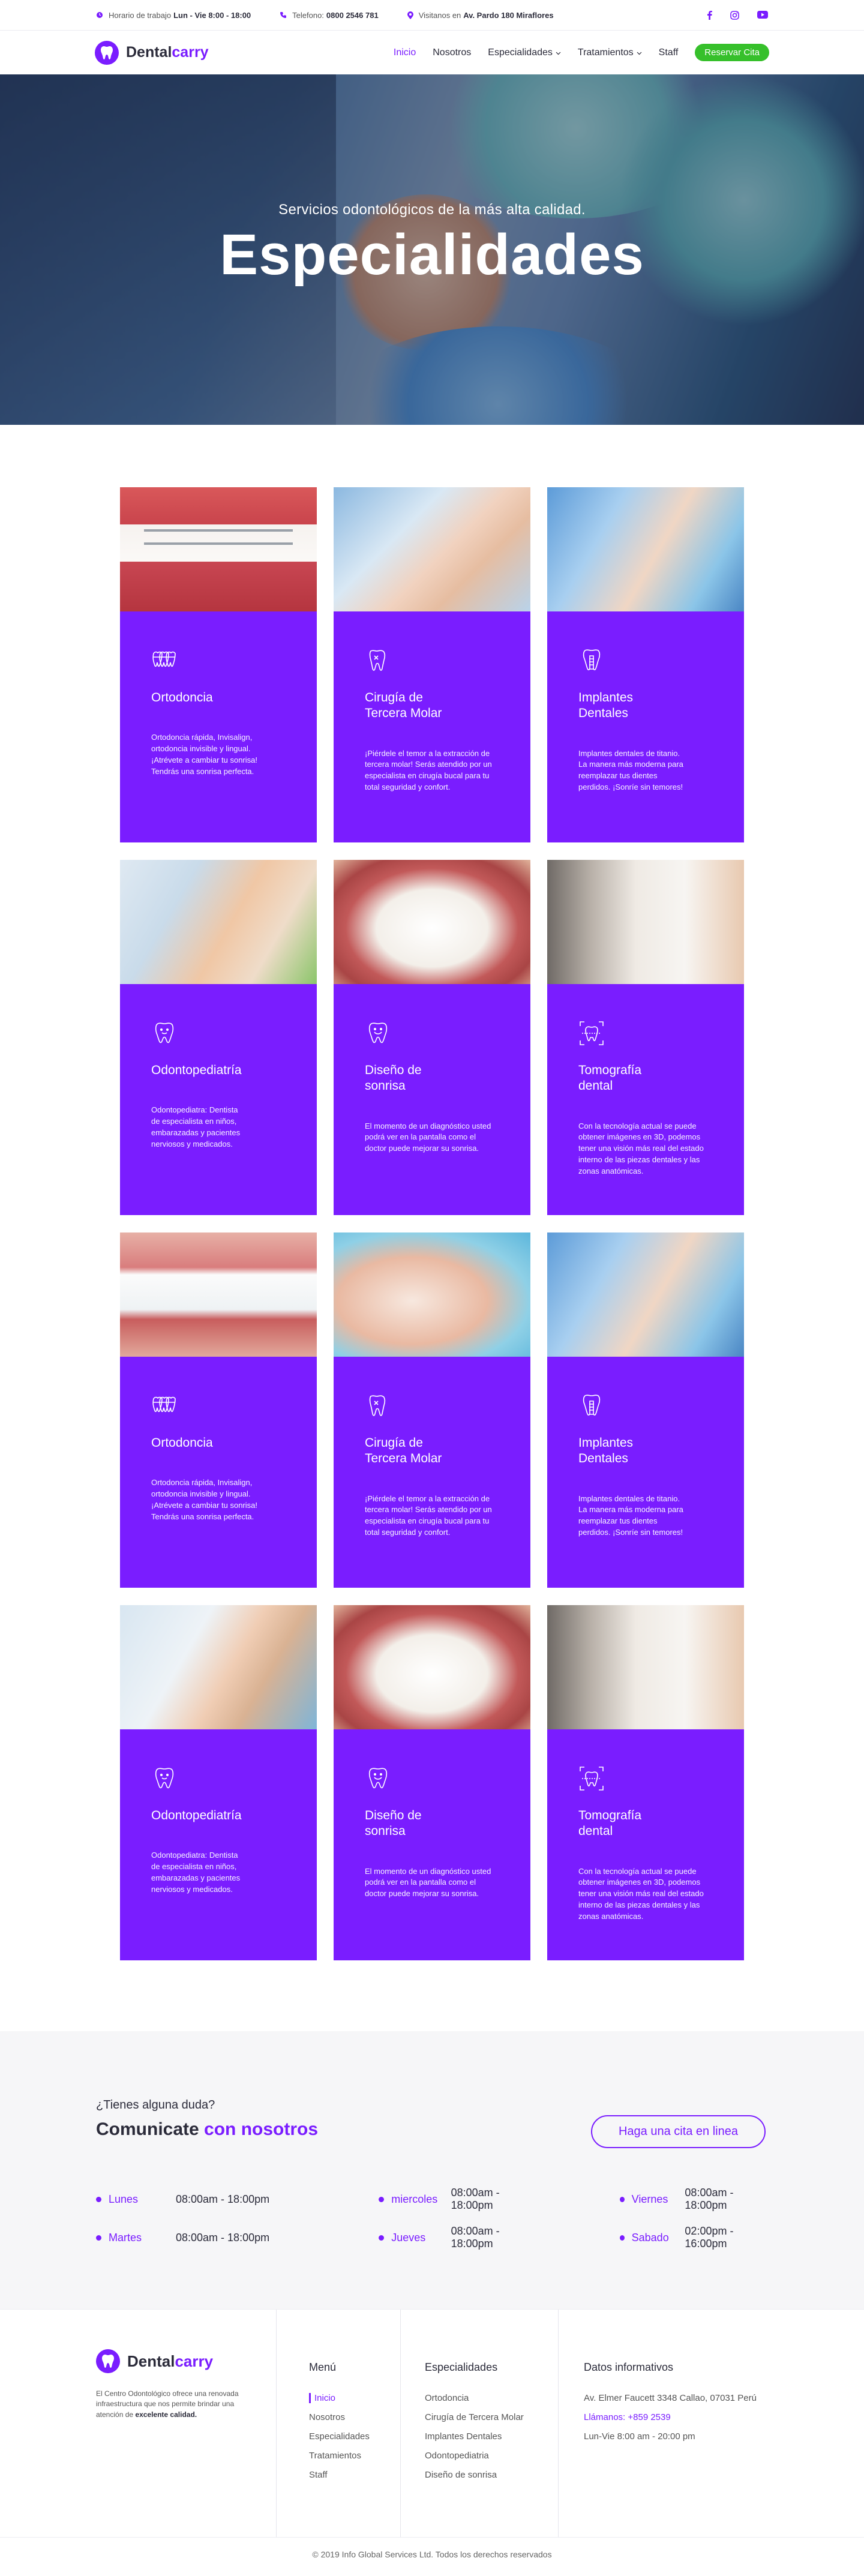  Describe the element at coordinates (640, 2436) in the screenshot. I see `footer-schedule: Lun-Vie 8:00 am - 20:00 pm` at that location.